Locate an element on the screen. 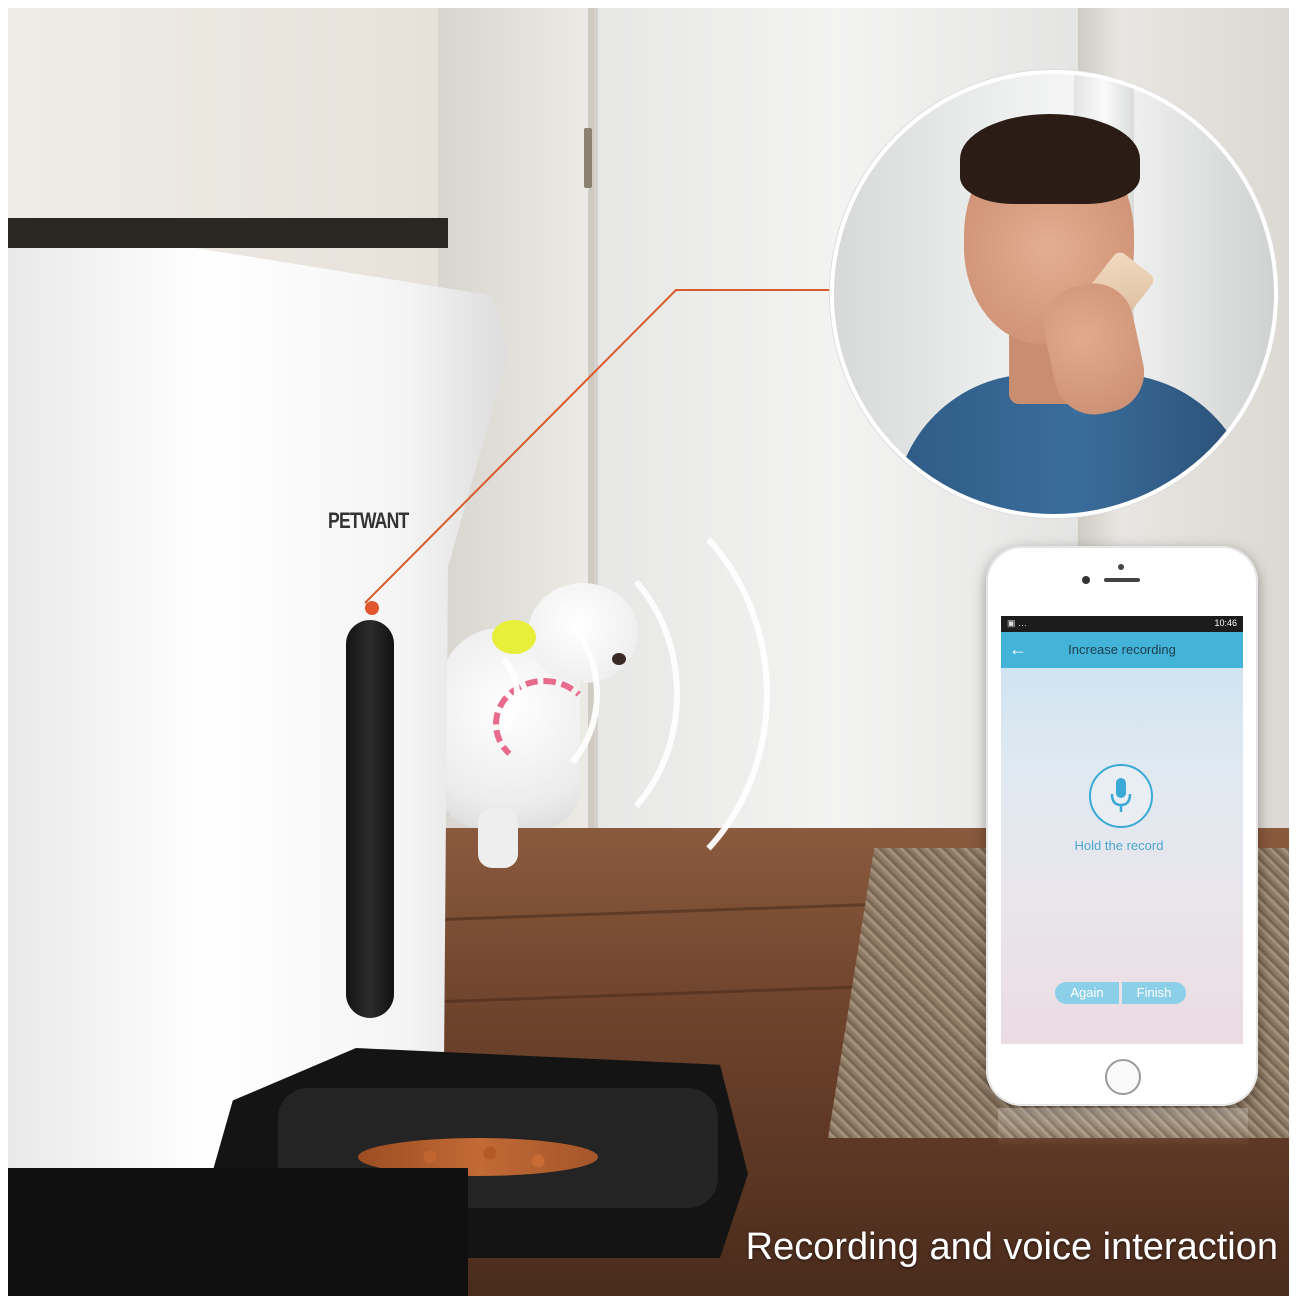 The height and width of the screenshot is (1303, 1297). feeder-base is located at coordinates (238, 1232).